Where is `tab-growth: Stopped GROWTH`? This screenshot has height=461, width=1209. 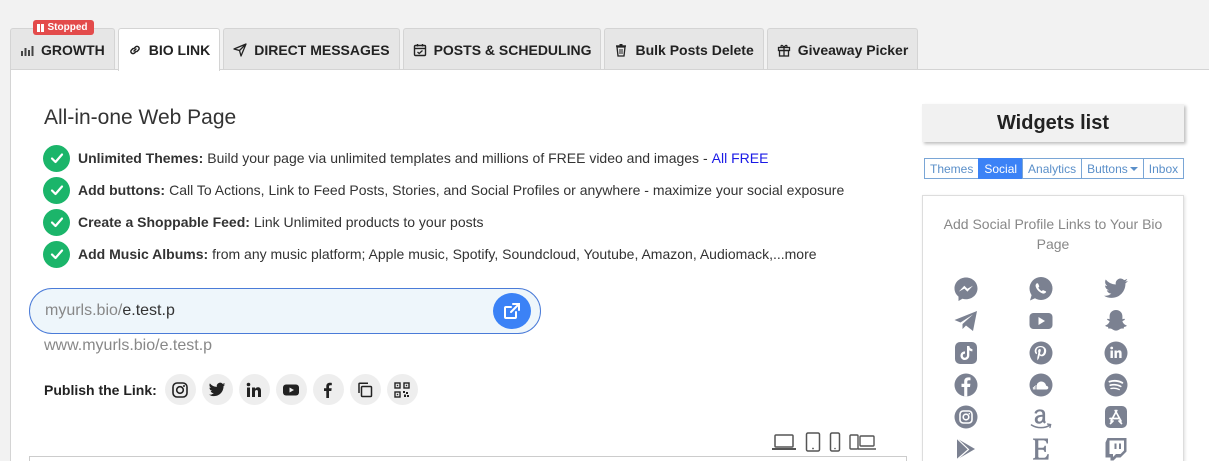
tab-growth: Stopped GROWTH is located at coordinates (62, 45).